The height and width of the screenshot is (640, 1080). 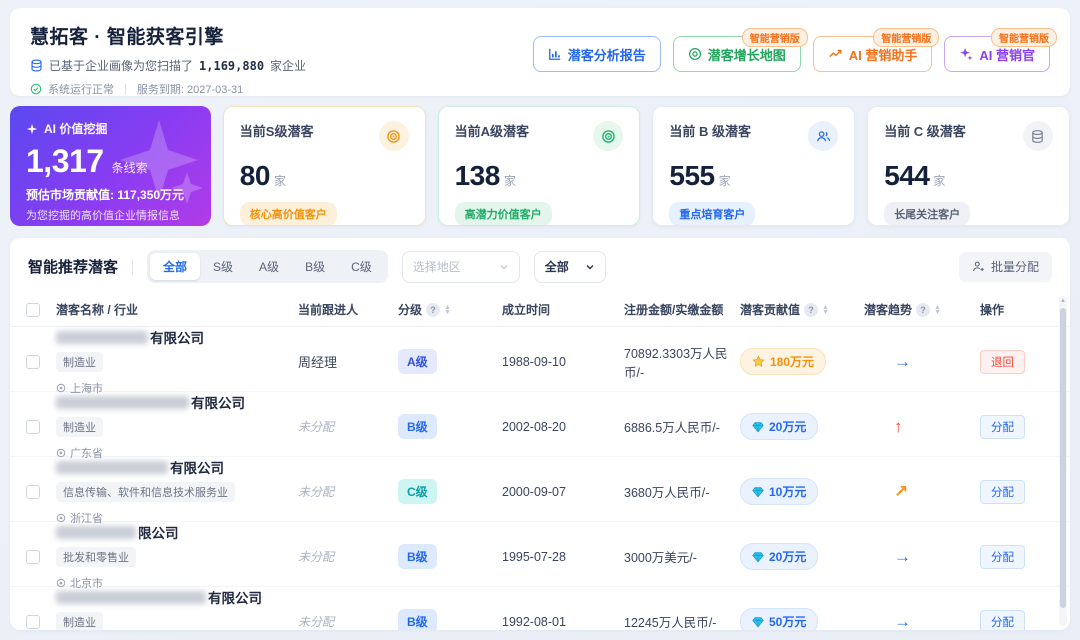 What do you see at coordinates (73, 267) in the screenshot?
I see `section-title: 智能推荐潜客` at bounding box center [73, 267].